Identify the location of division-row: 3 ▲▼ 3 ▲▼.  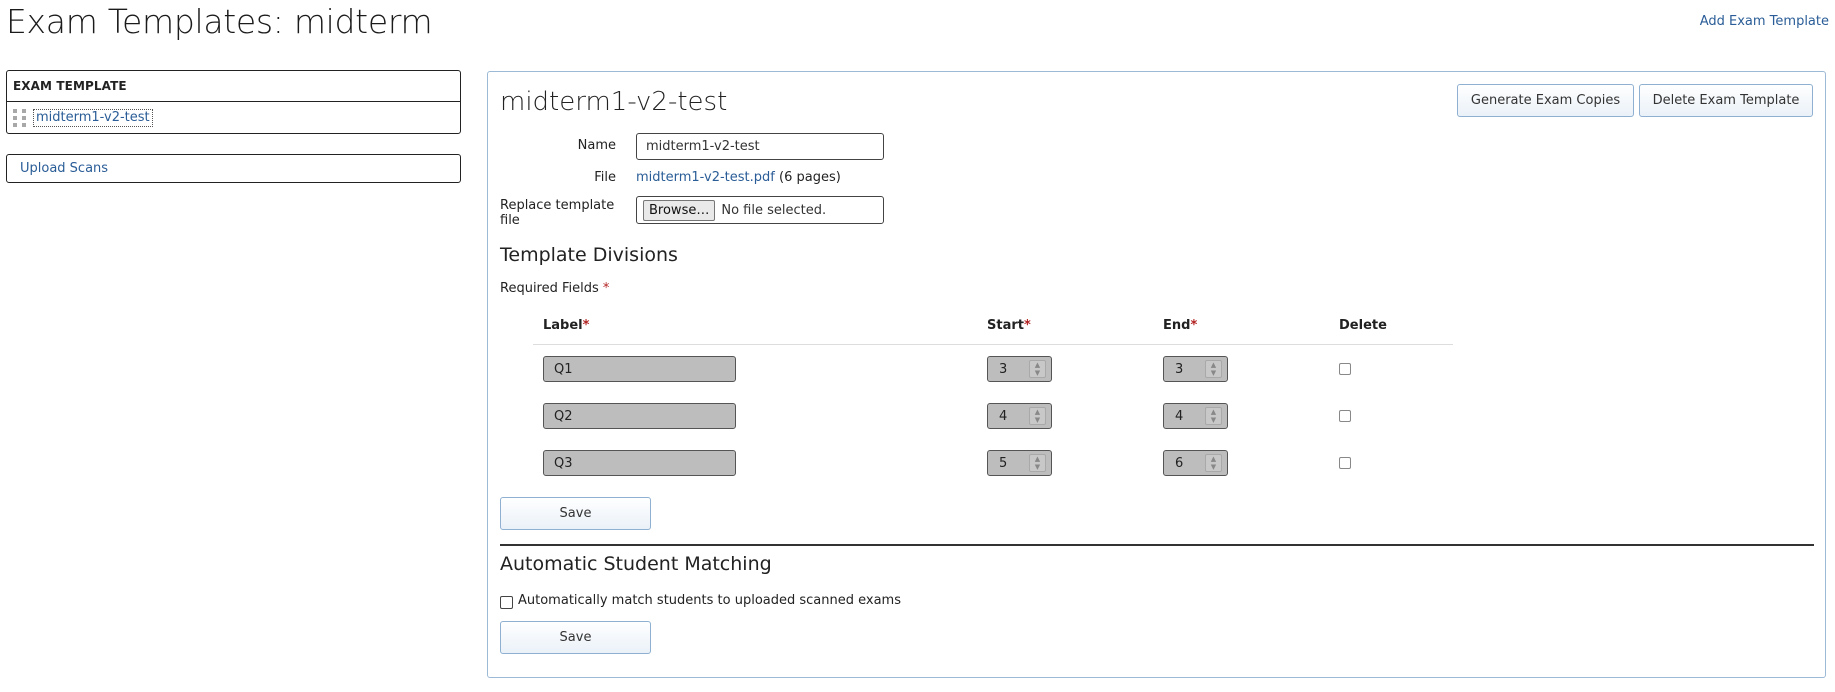
(988, 370).